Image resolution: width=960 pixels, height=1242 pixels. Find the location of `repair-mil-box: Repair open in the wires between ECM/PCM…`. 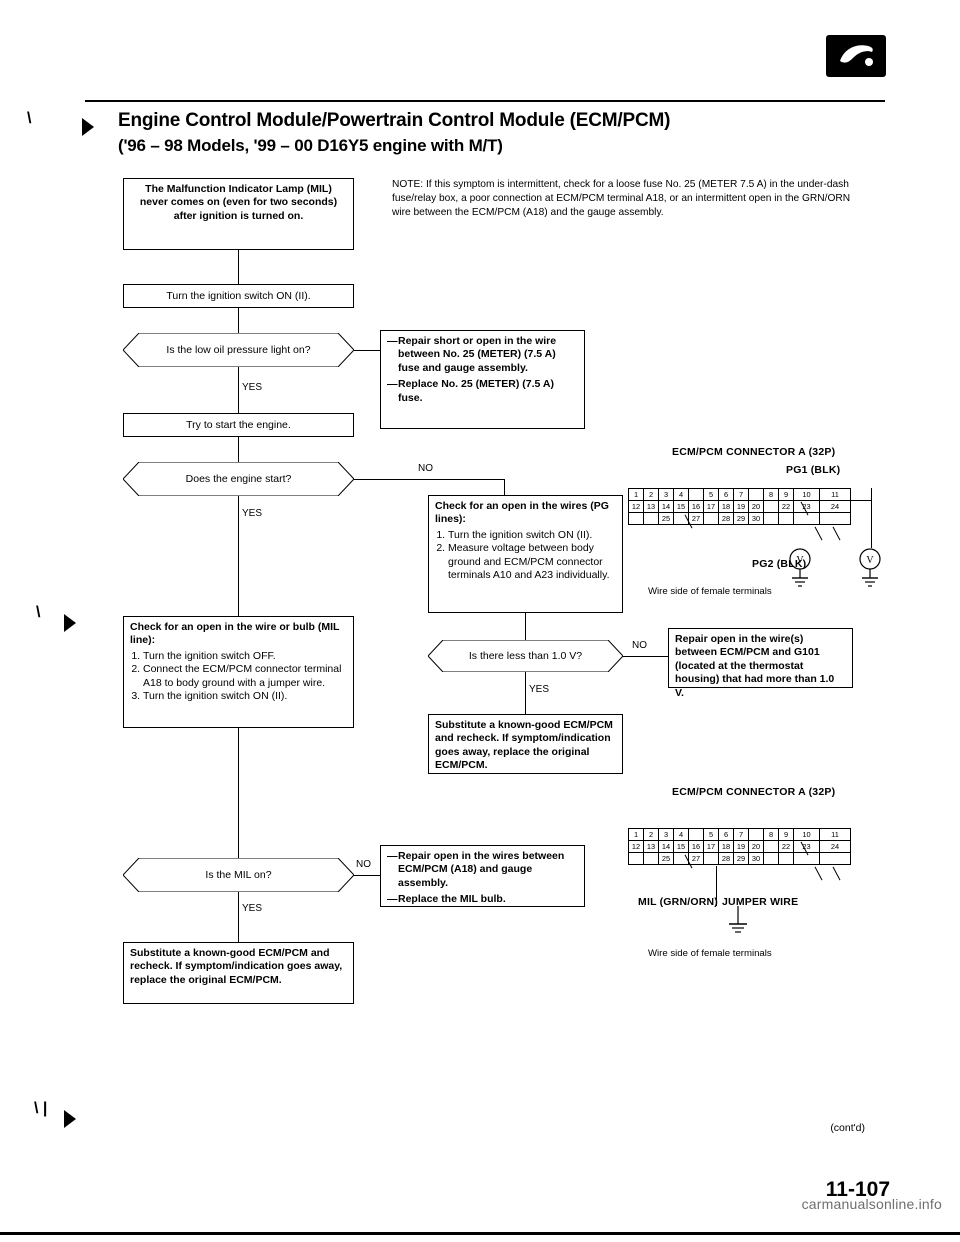

repair-mil-box: Repair open in the wires between ECM/PCM… is located at coordinates (482, 876).